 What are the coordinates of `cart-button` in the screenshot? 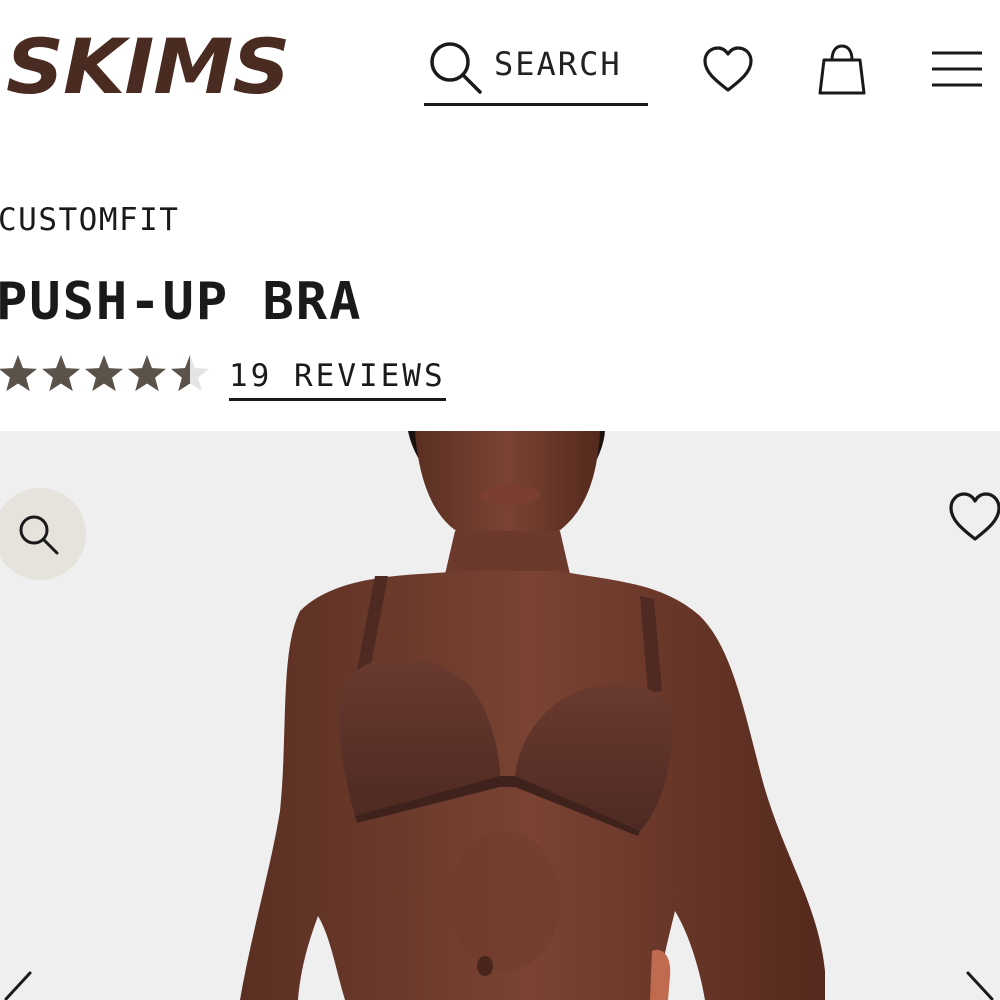 It's located at (842, 72).